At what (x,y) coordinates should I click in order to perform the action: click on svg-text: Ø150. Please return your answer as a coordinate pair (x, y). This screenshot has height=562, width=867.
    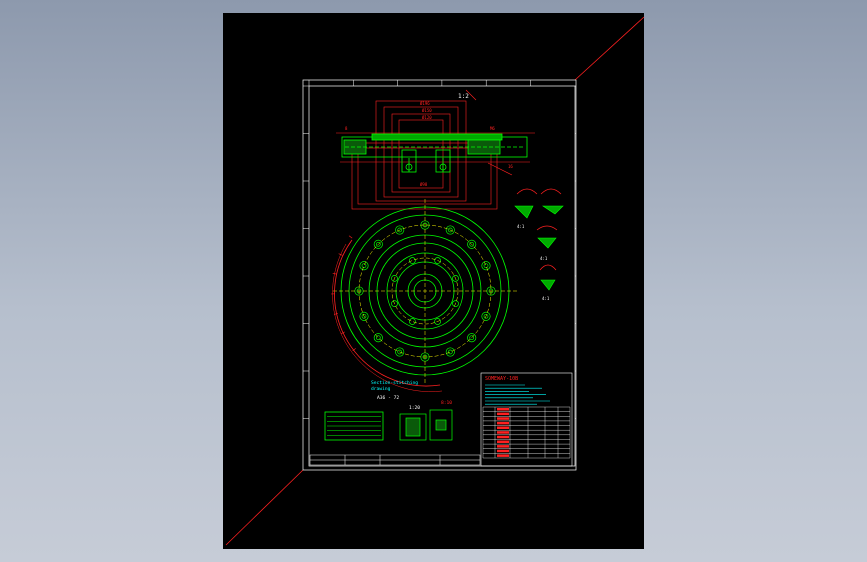
    Looking at the image, I should click on (427, 110).